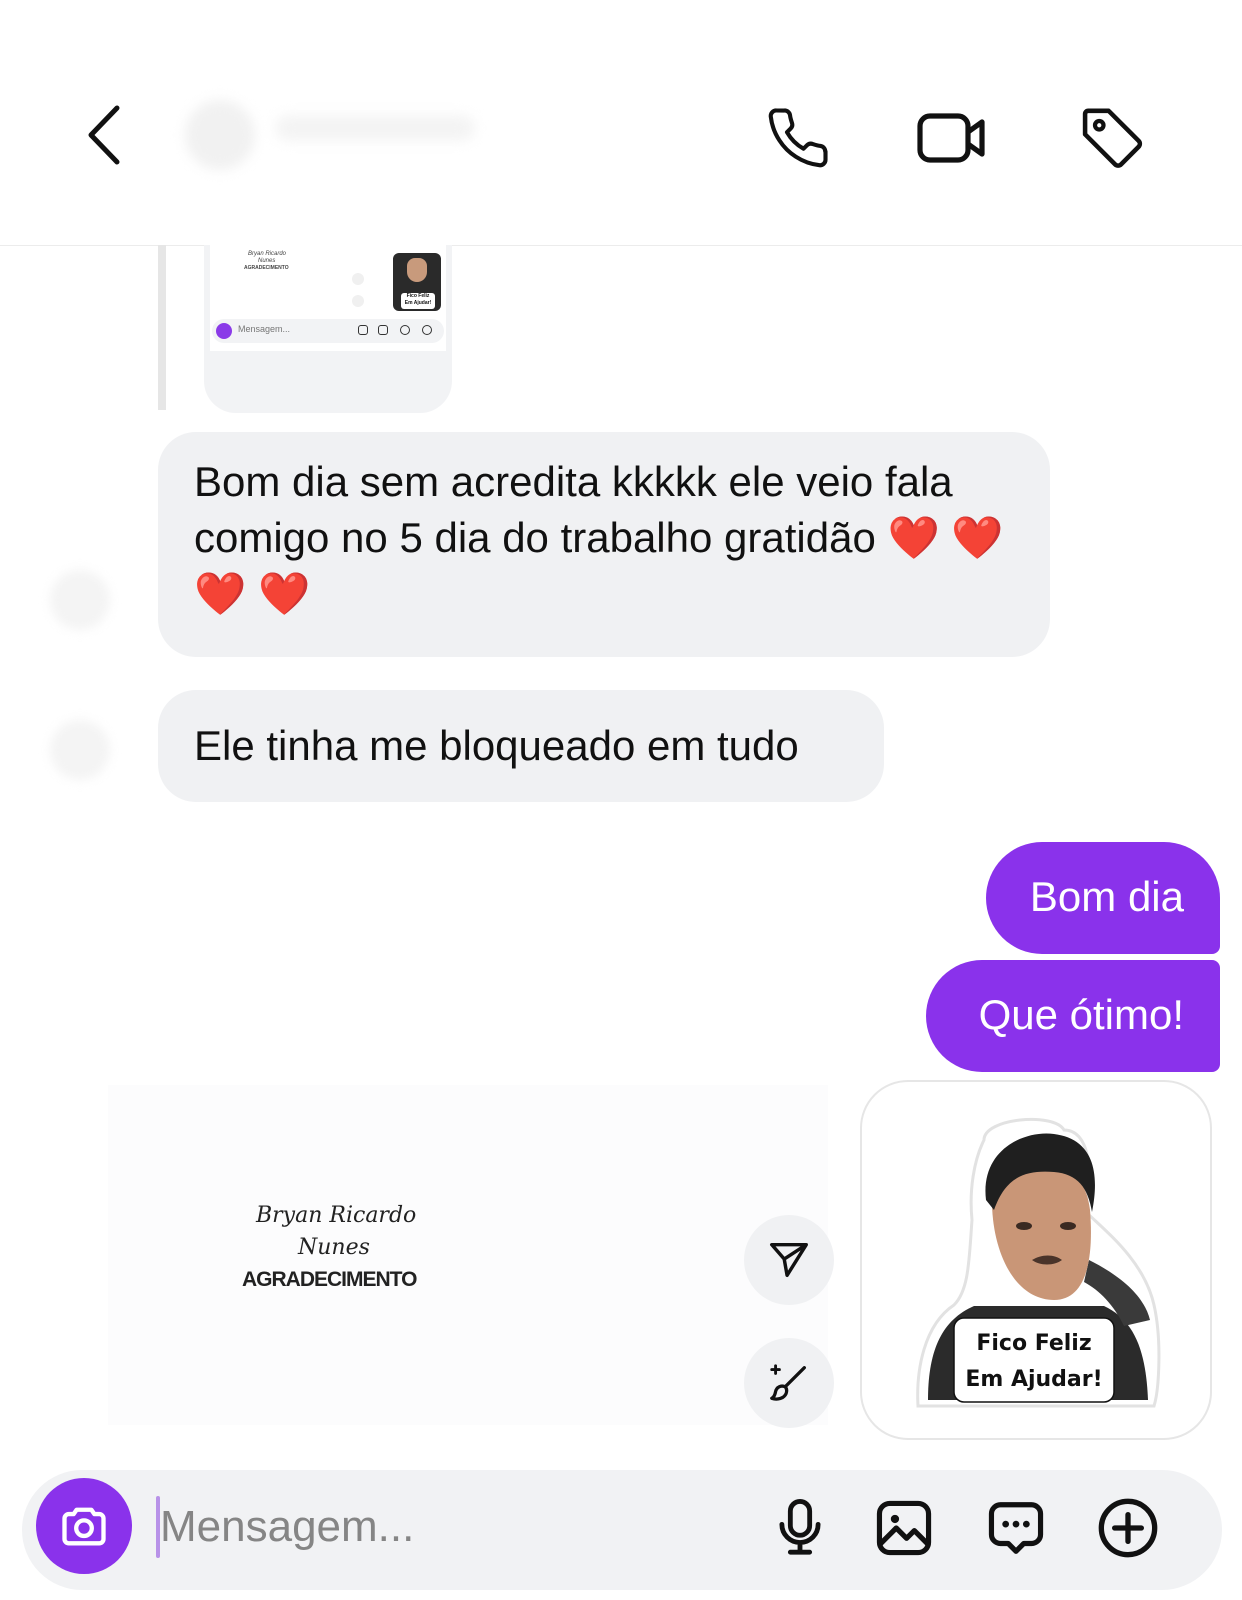 This screenshot has width=1242, height=1600. I want to click on gallery-button, so click(904, 1528).